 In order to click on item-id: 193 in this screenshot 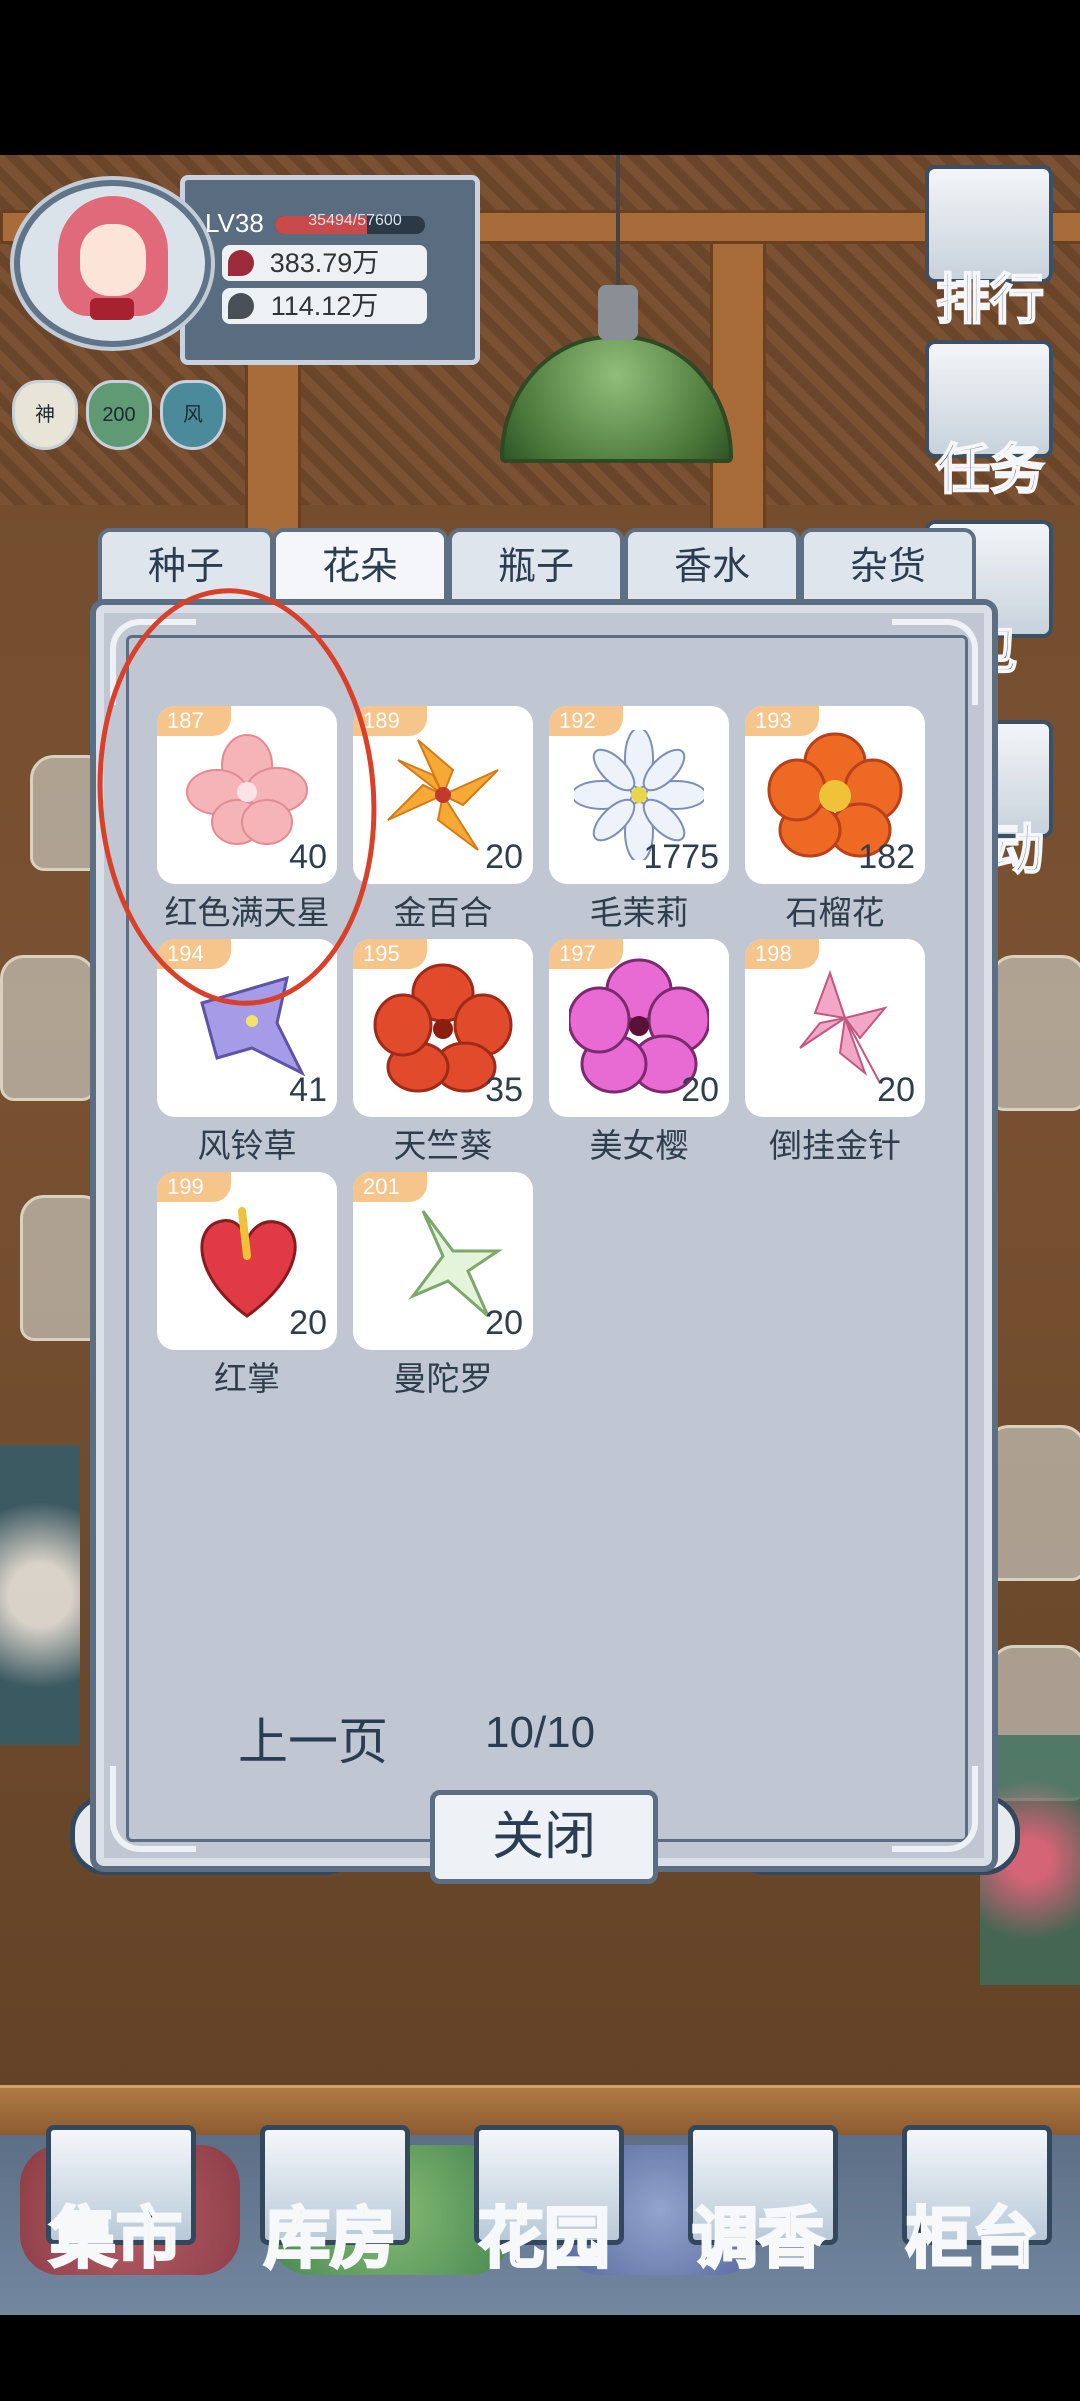, I will do `click(782, 721)`.